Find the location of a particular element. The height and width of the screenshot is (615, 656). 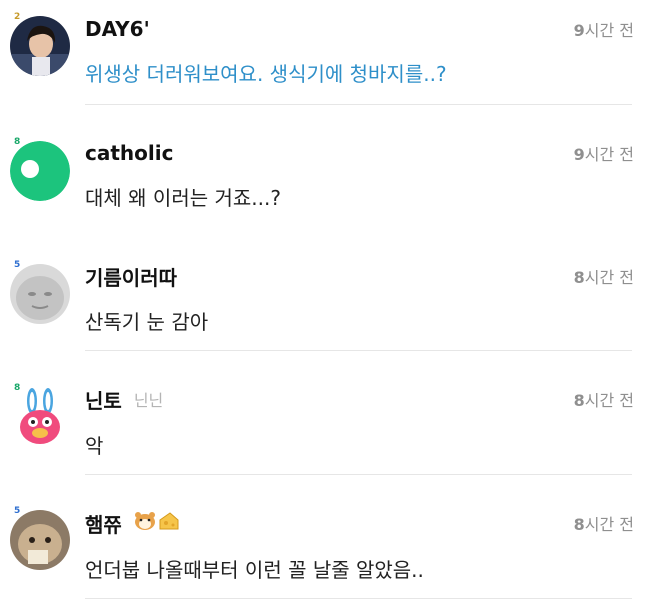

username: 햄쮸 is located at coordinates (103, 523).